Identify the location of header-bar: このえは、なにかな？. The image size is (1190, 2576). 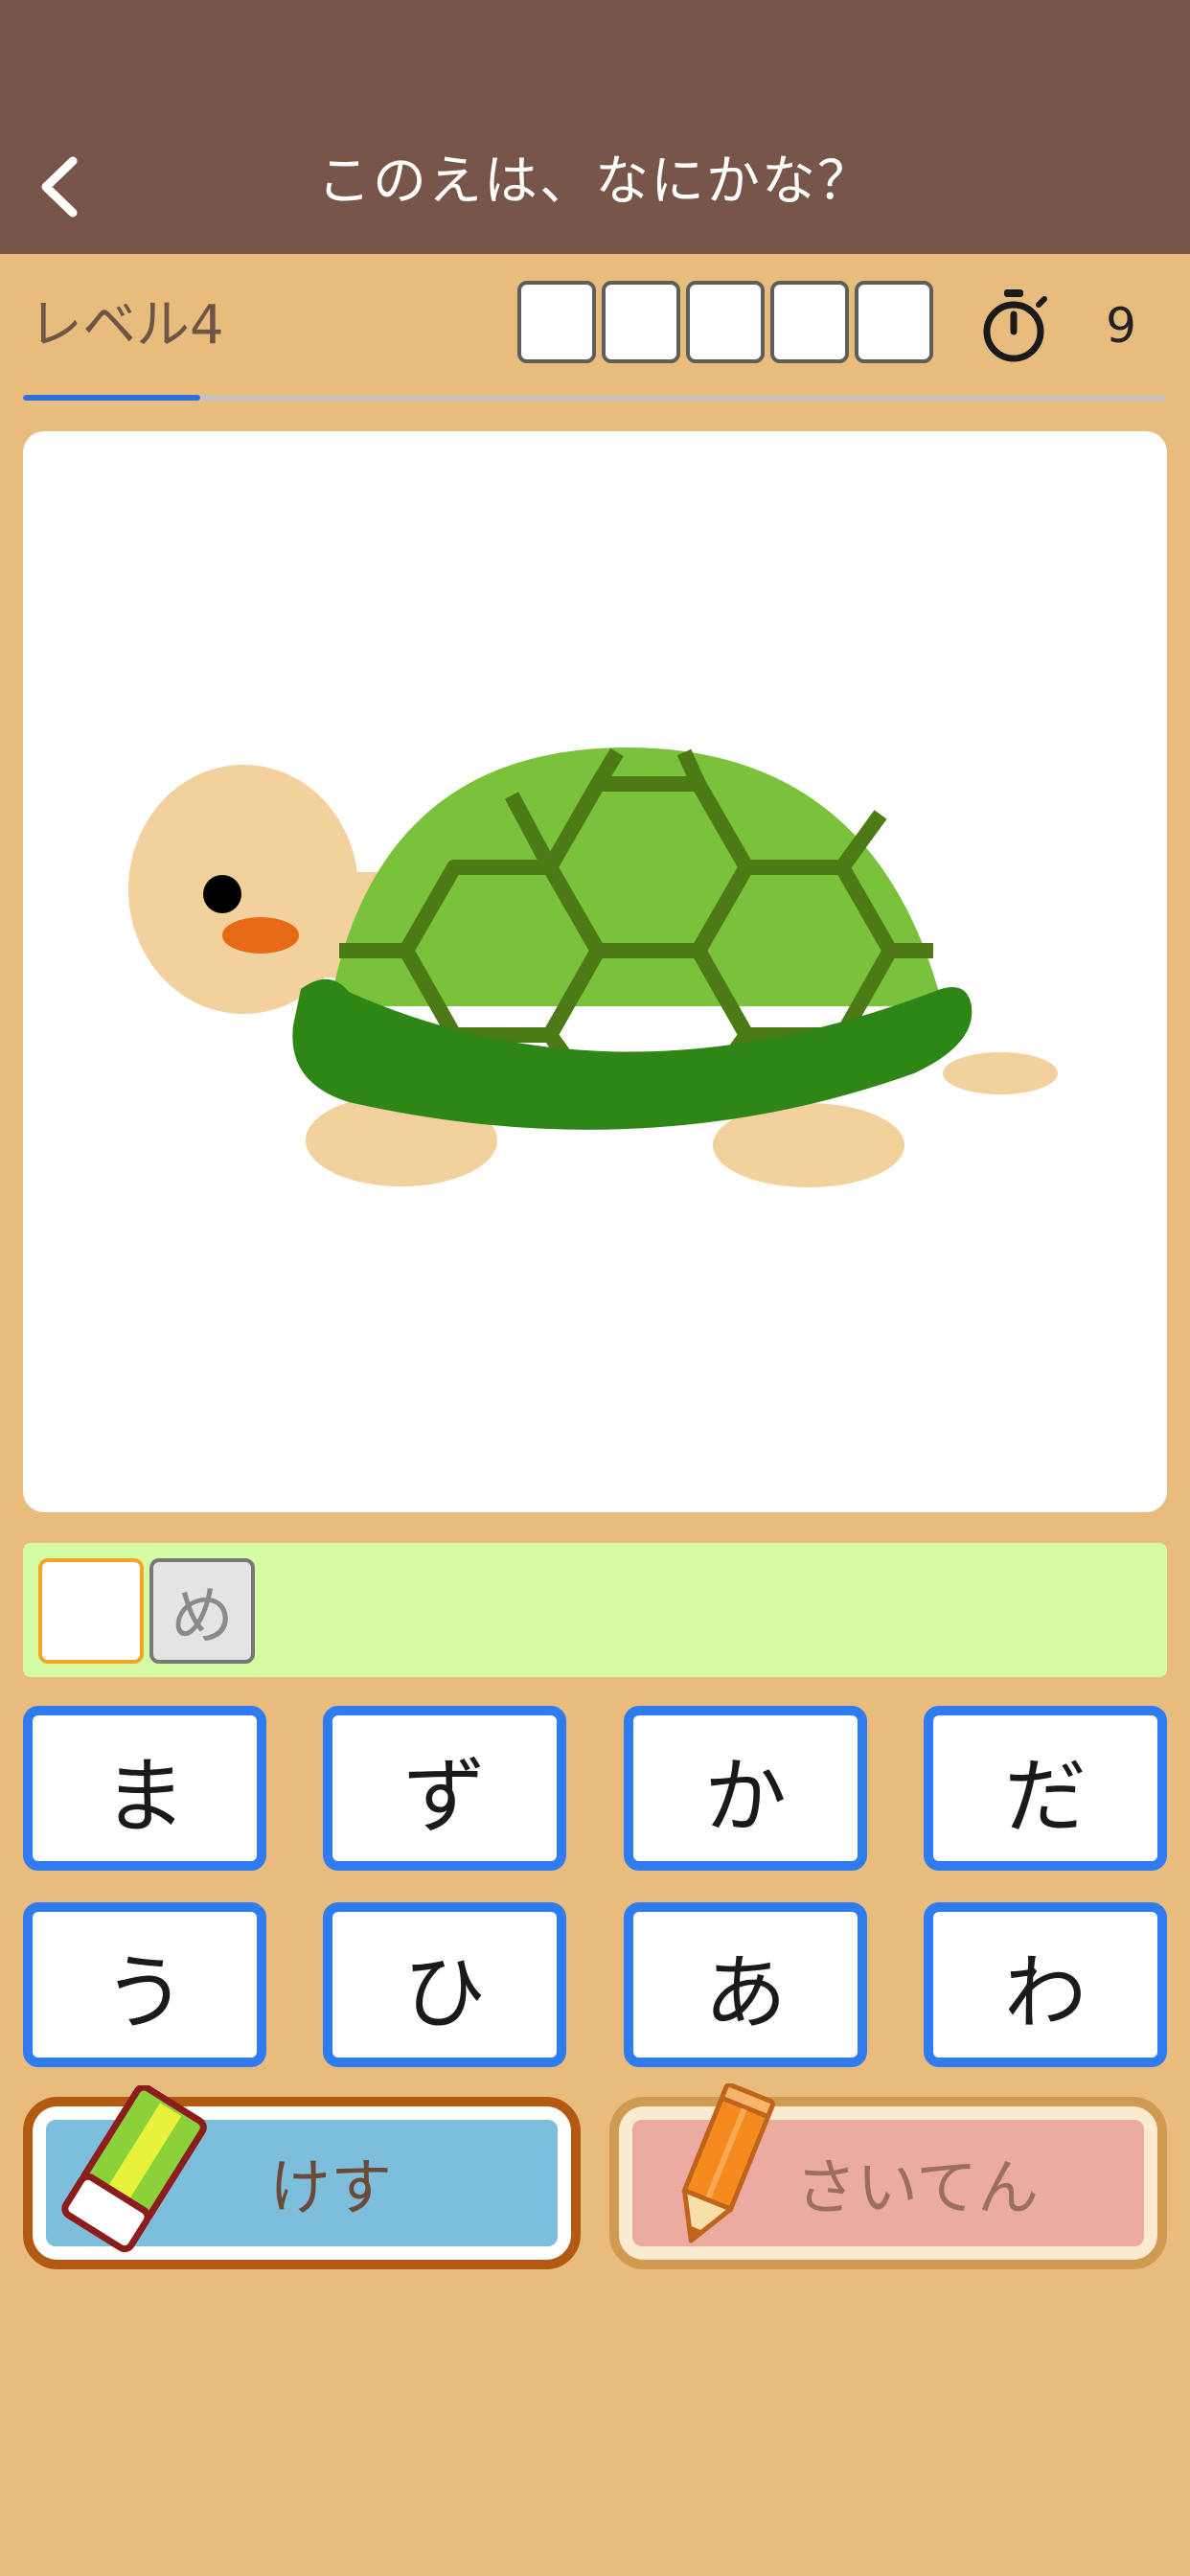
(595, 127).